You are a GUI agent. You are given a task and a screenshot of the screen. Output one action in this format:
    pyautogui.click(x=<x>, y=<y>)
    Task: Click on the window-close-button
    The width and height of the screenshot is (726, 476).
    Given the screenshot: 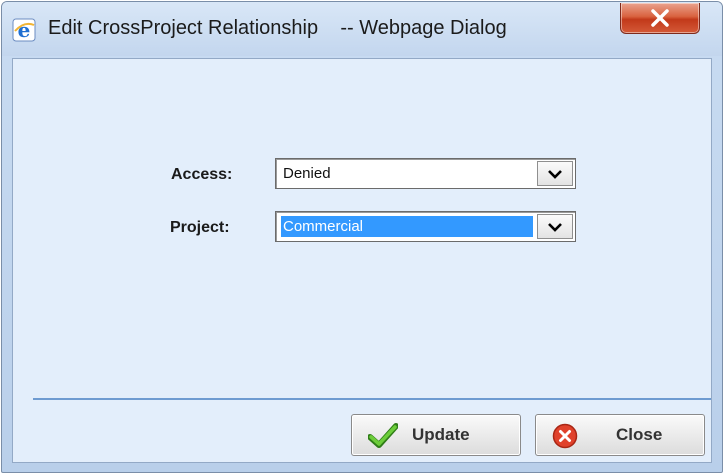 What is the action you would take?
    pyautogui.click(x=660, y=18)
    